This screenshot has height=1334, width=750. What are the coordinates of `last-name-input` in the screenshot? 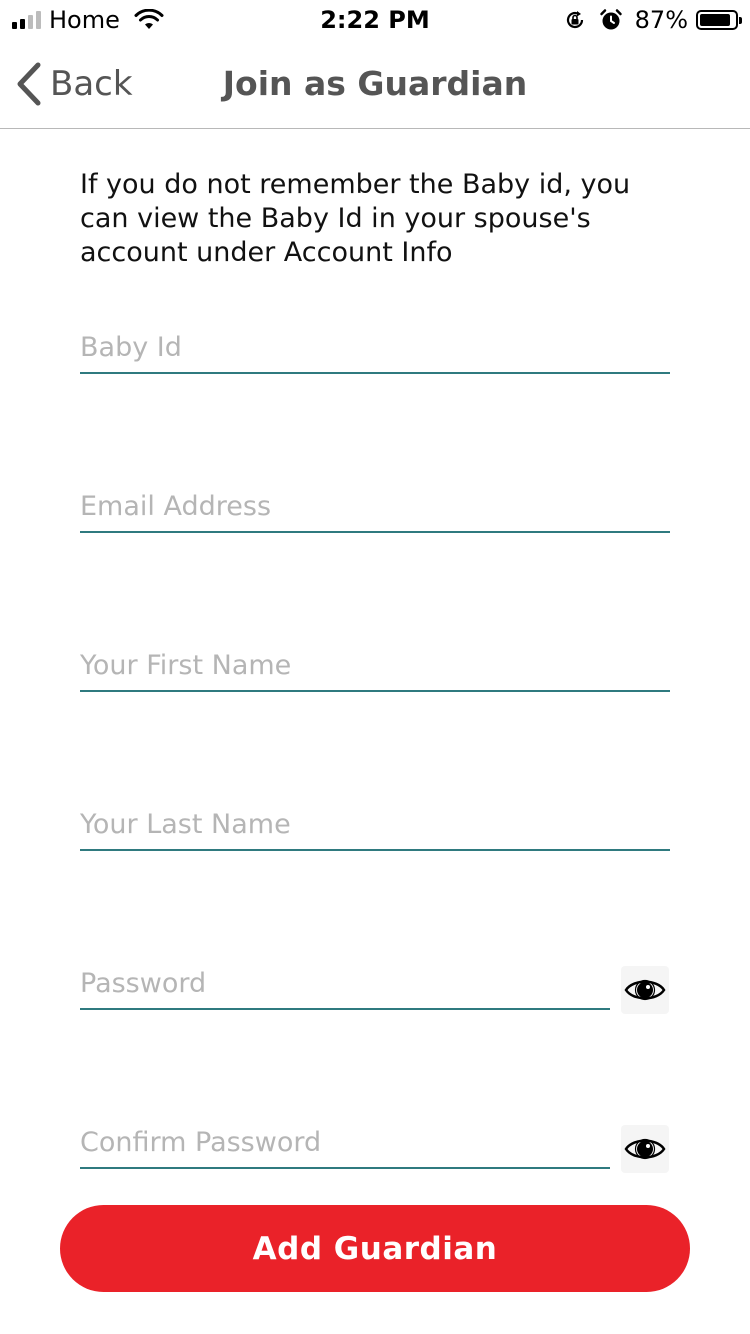 It's located at (375, 824).